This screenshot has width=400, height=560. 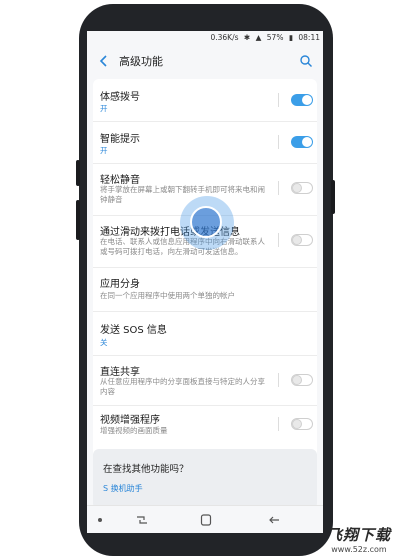 What do you see at coordinates (120, 139) in the screenshot?
I see `item-title: 智能提示` at bounding box center [120, 139].